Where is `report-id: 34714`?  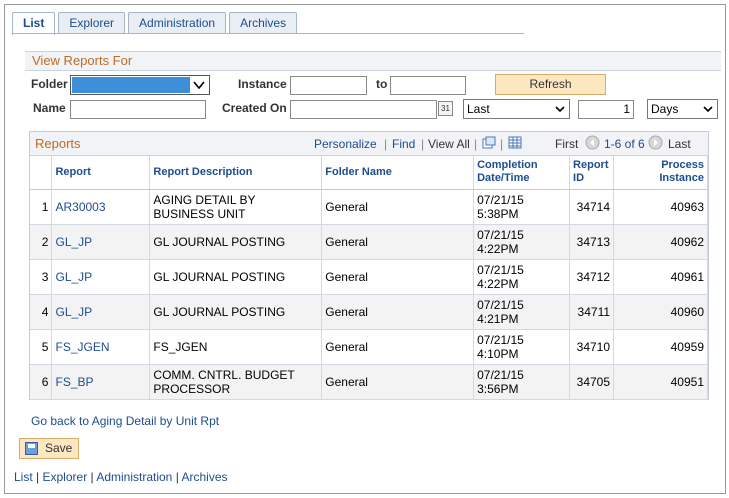
report-id: 34714 is located at coordinates (592, 207).